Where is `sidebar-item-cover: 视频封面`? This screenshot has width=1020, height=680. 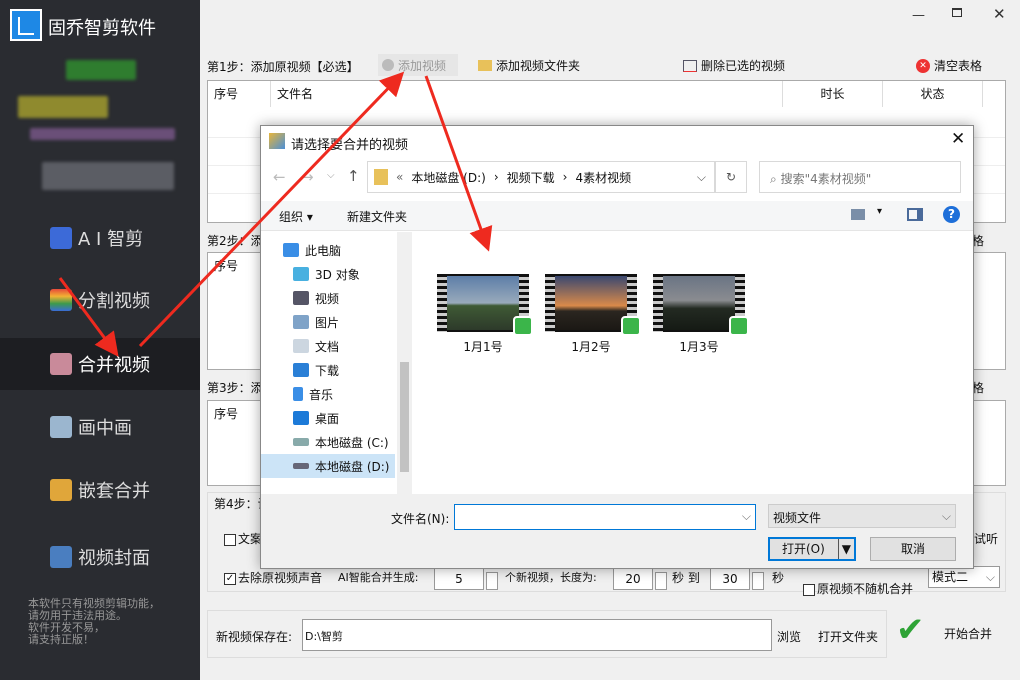
sidebar-item-cover: 视频封面 is located at coordinates (100, 557).